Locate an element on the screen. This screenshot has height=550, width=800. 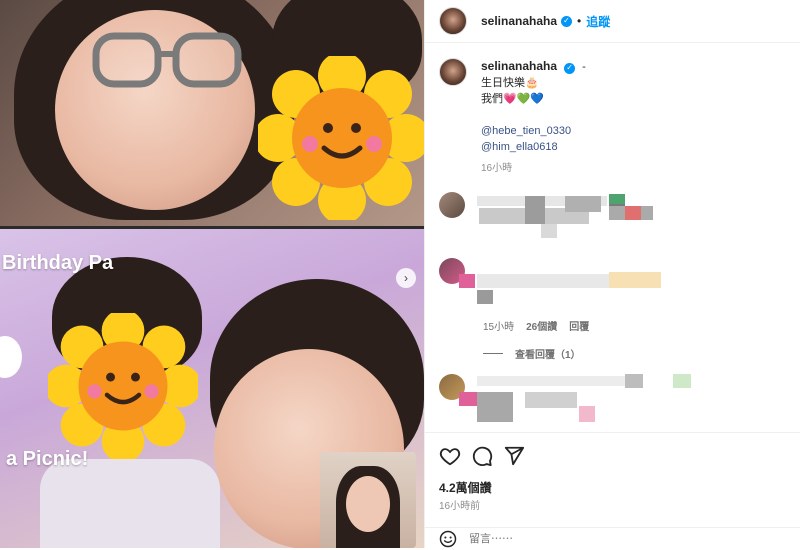
emoji-icon is located at coordinates (448, 539).